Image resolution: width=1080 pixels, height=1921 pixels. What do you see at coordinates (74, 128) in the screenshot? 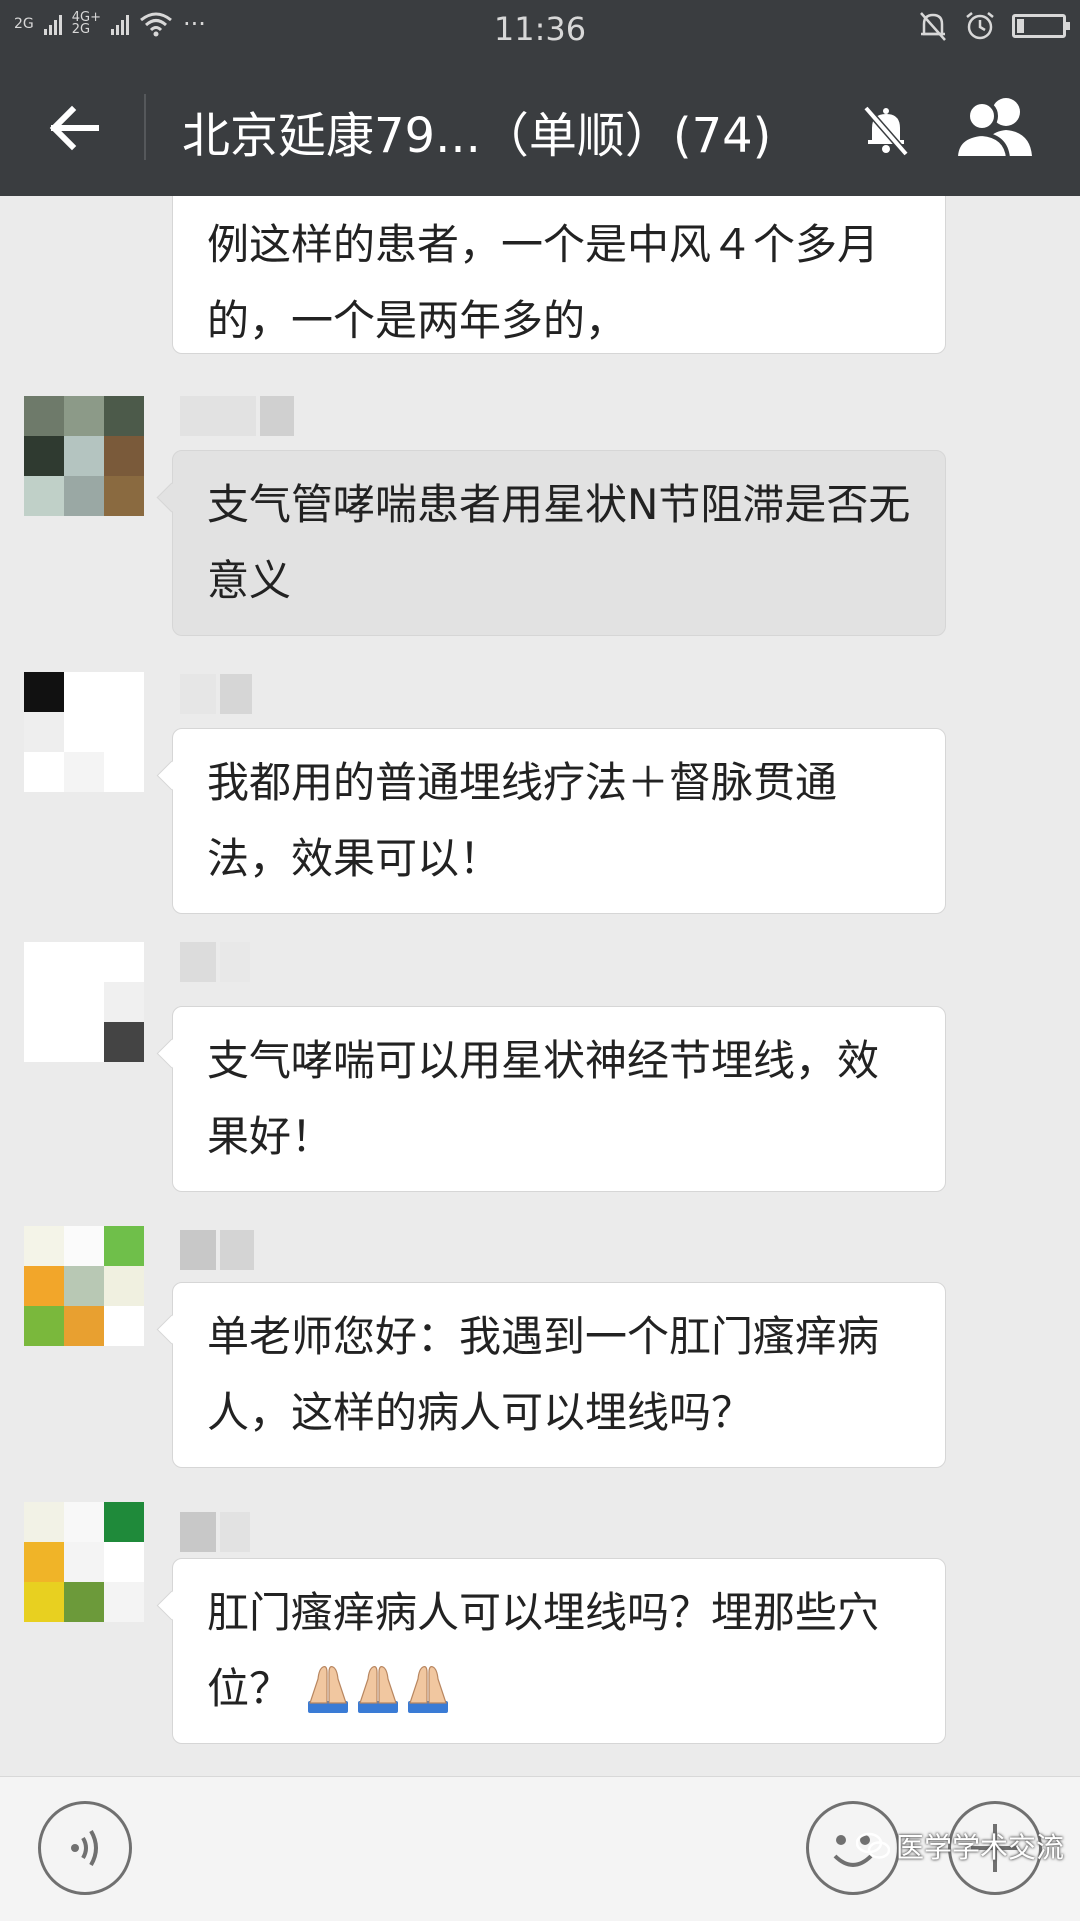
I see `arrow-left-icon` at bounding box center [74, 128].